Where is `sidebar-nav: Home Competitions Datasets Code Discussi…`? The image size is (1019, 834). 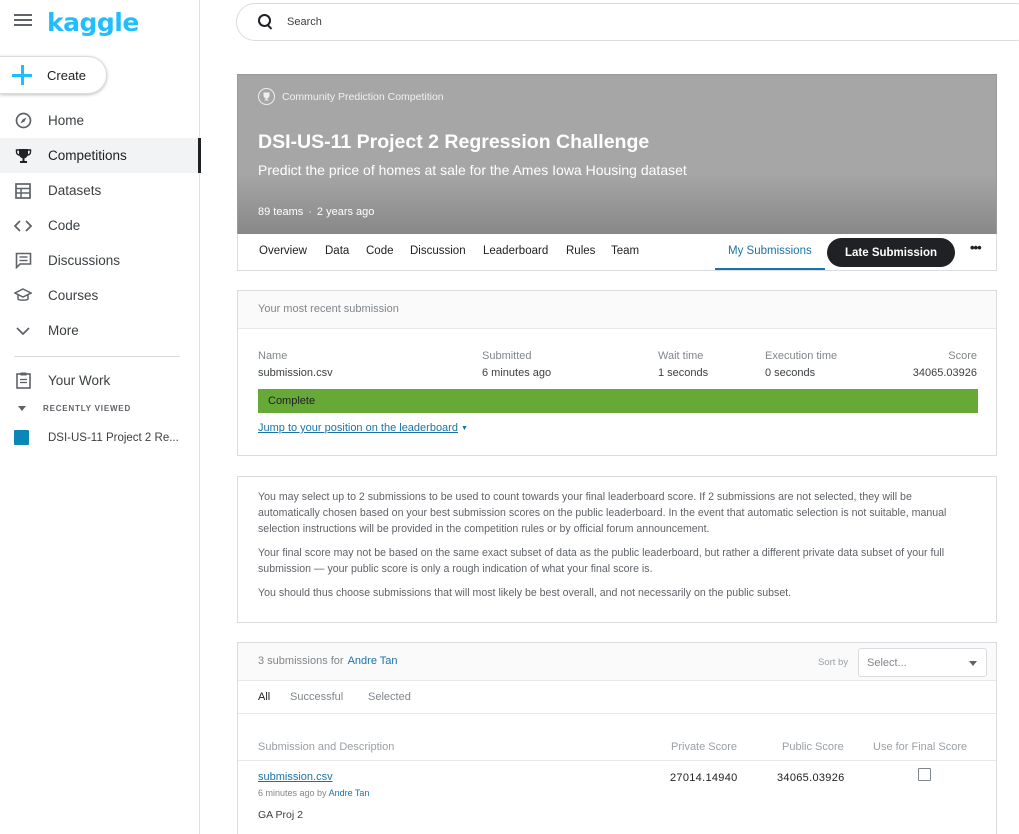 sidebar-nav: Home Competitions Datasets Code Discussi… is located at coordinates (100, 225).